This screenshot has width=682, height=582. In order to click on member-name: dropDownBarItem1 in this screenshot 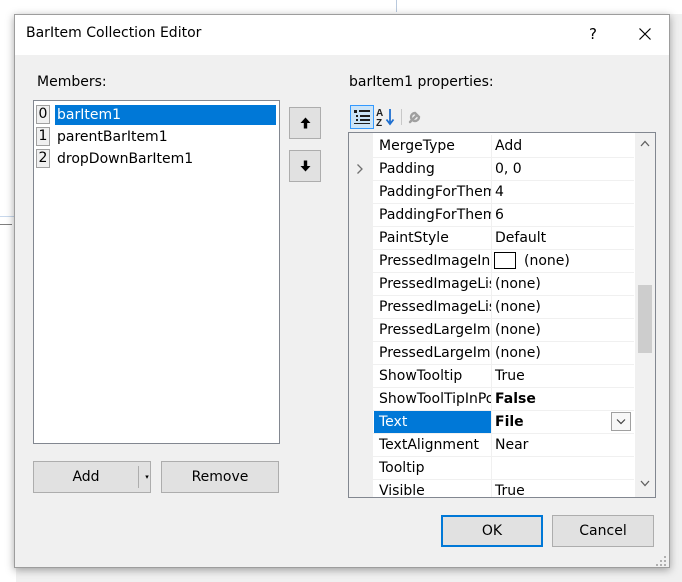, I will do `click(125, 159)`.